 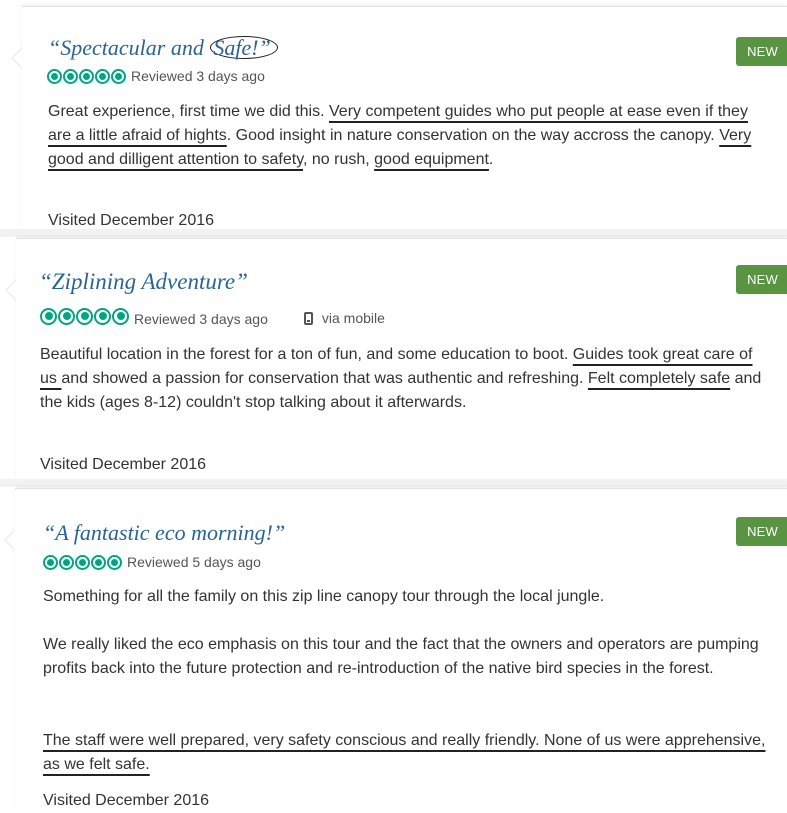 What do you see at coordinates (659, 378) in the screenshot?
I see `underlined-phrase: Felt completely safe` at bounding box center [659, 378].